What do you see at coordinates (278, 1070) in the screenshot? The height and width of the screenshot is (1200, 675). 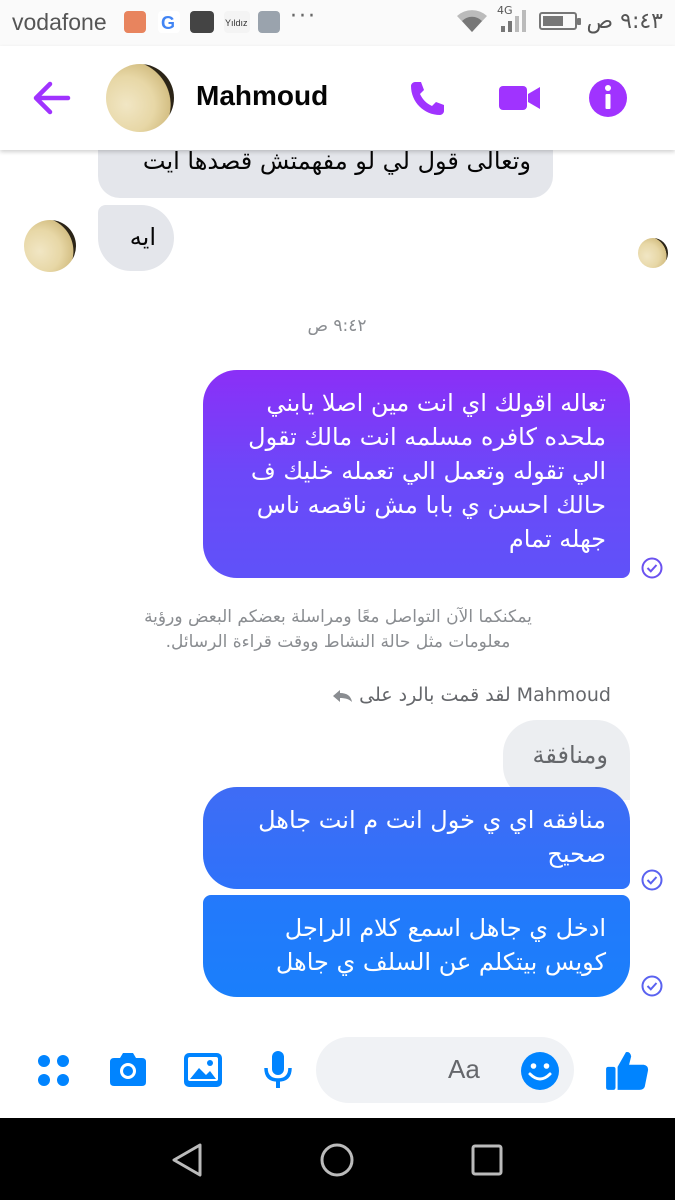 I see `microphone-icon` at bounding box center [278, 1070].